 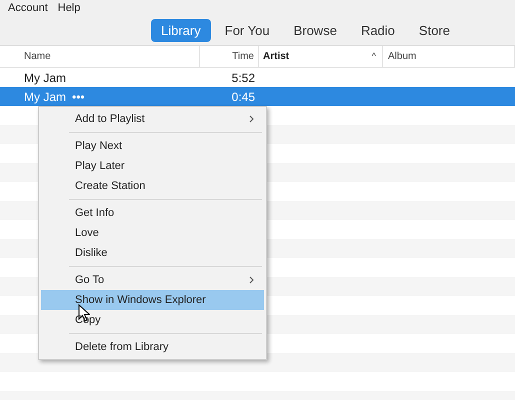 What do you see at coordinates (152, 166) in the screenshot?
I see `menu-item: Play Later` at bounding box center [152, 166].